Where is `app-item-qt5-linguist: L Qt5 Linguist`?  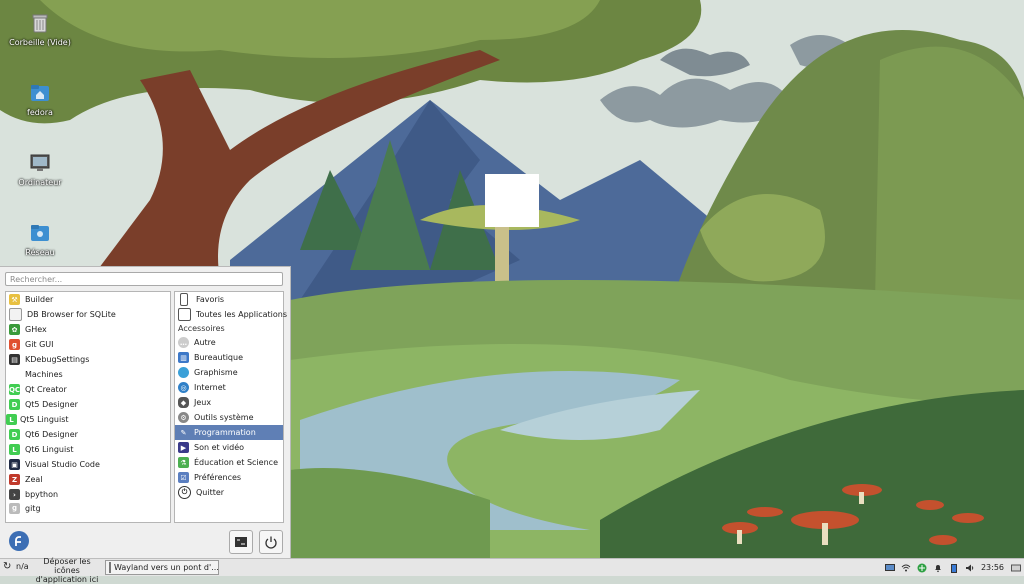
app-item-qt5-linguist: L Qt5 Linguist is located at coordinates (88, 419).